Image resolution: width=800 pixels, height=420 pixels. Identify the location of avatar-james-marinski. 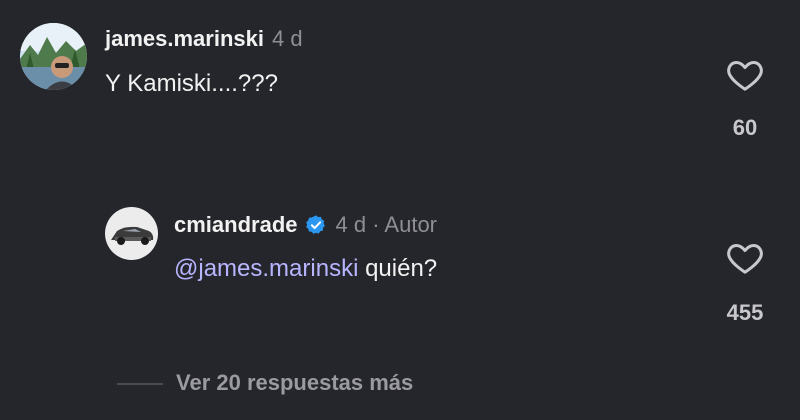
(53, 56).